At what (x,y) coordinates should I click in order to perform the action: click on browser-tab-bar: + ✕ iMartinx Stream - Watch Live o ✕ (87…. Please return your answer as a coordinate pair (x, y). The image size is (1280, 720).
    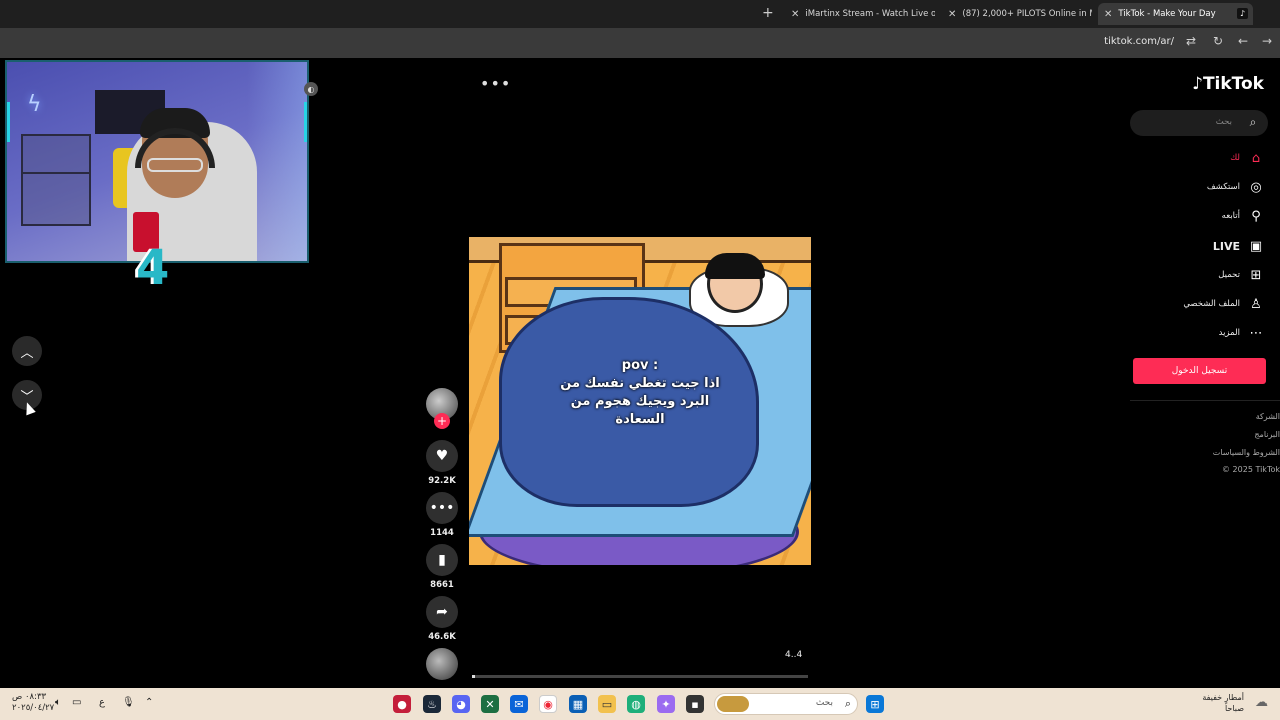
    Looking at the image, I should click on (640, 14).